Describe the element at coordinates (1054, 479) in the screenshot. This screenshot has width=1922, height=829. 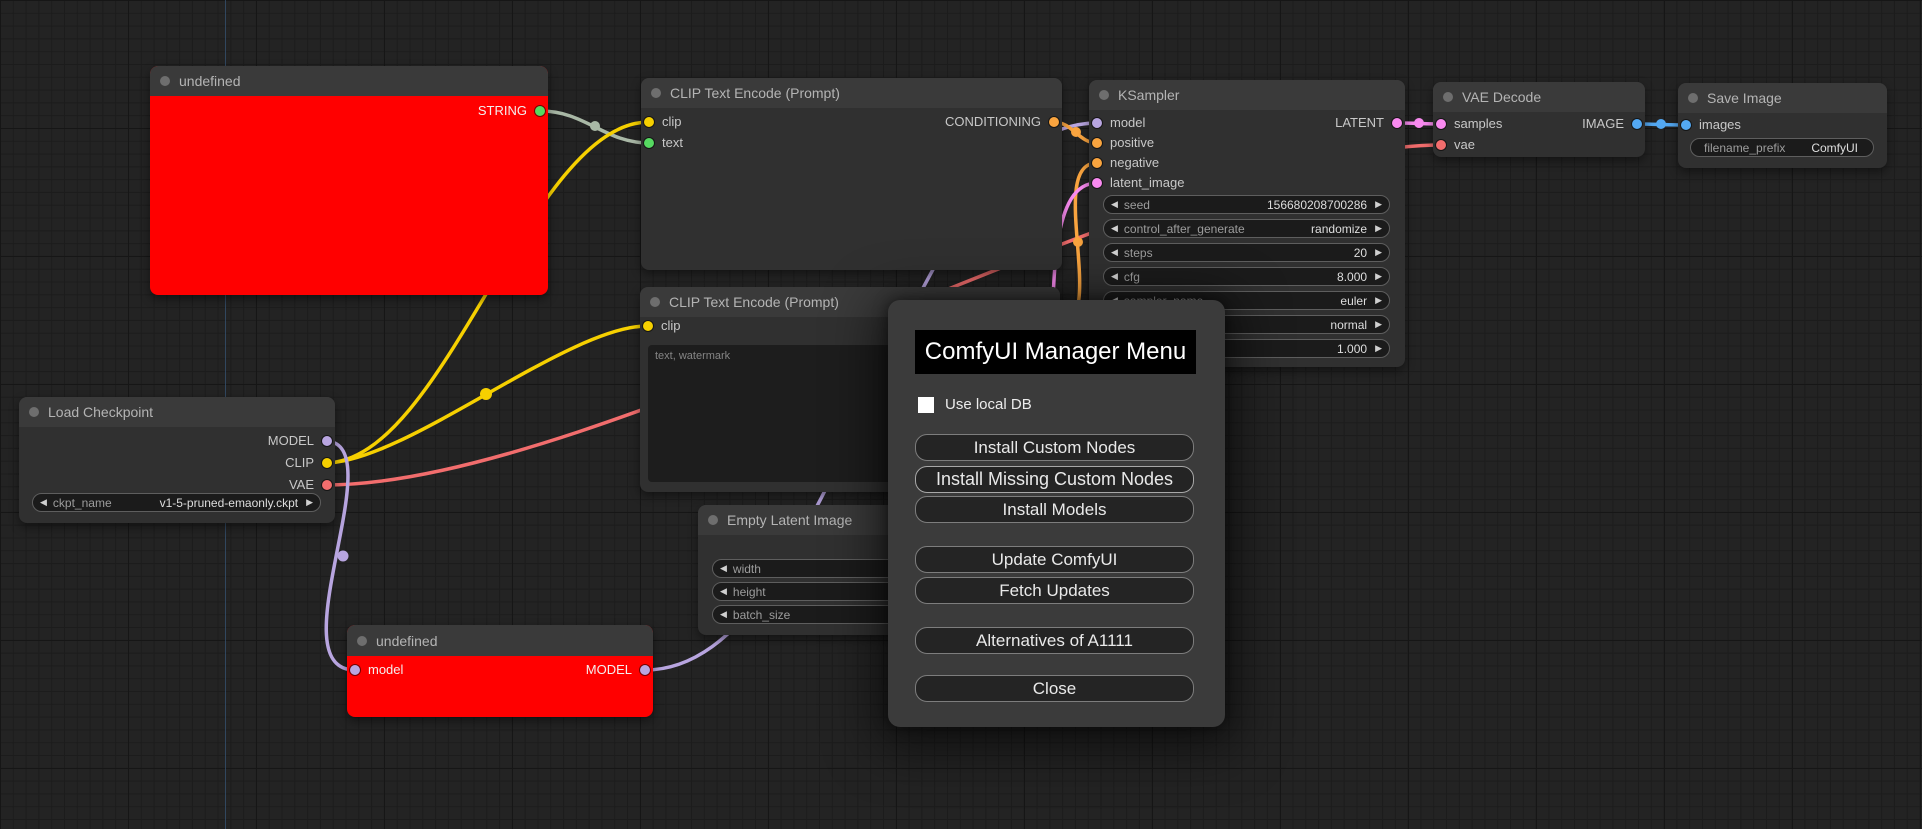
I see `install-missing-custom-nodes-button: Install Missing Custom Nodes` at that location.